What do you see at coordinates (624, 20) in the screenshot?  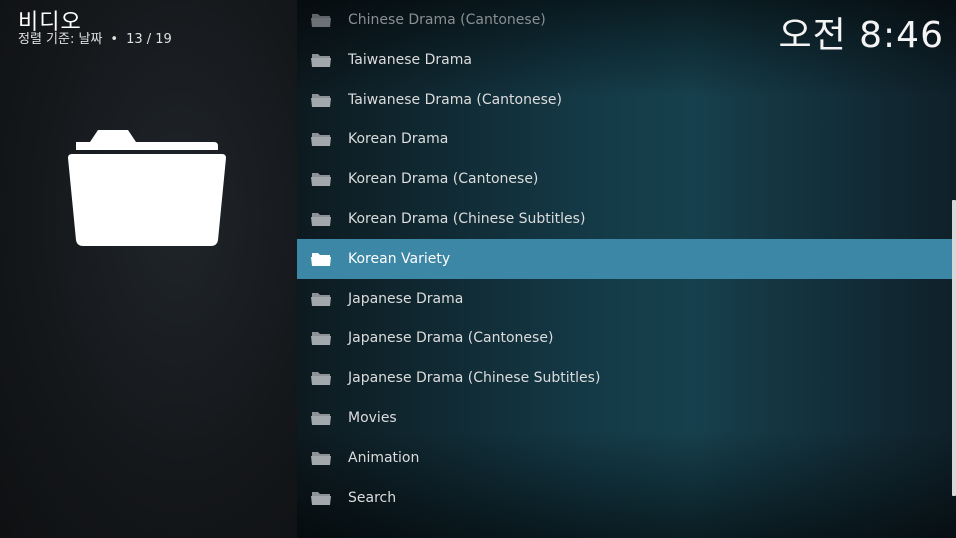 I see `list-item: Chinese Drama (Cantonese)` at bounding box center [624, 20].